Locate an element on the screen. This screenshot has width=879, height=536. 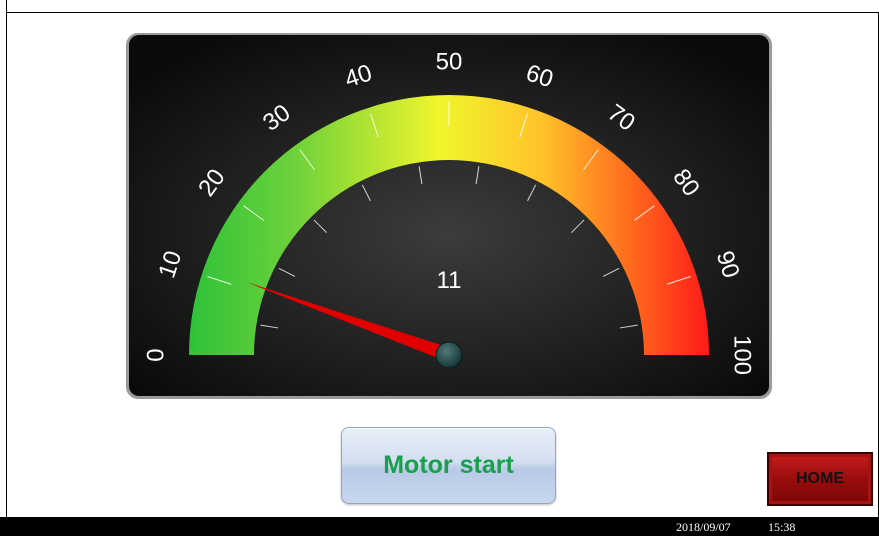
home-button: HOME is located at coordinates (820, 479).